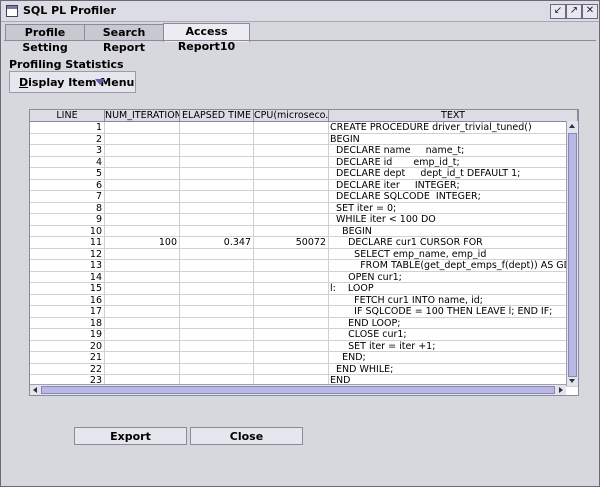 The height and width of the screenshot is (487, 600). I want to click on table-cell: 9, so click(67, 220).